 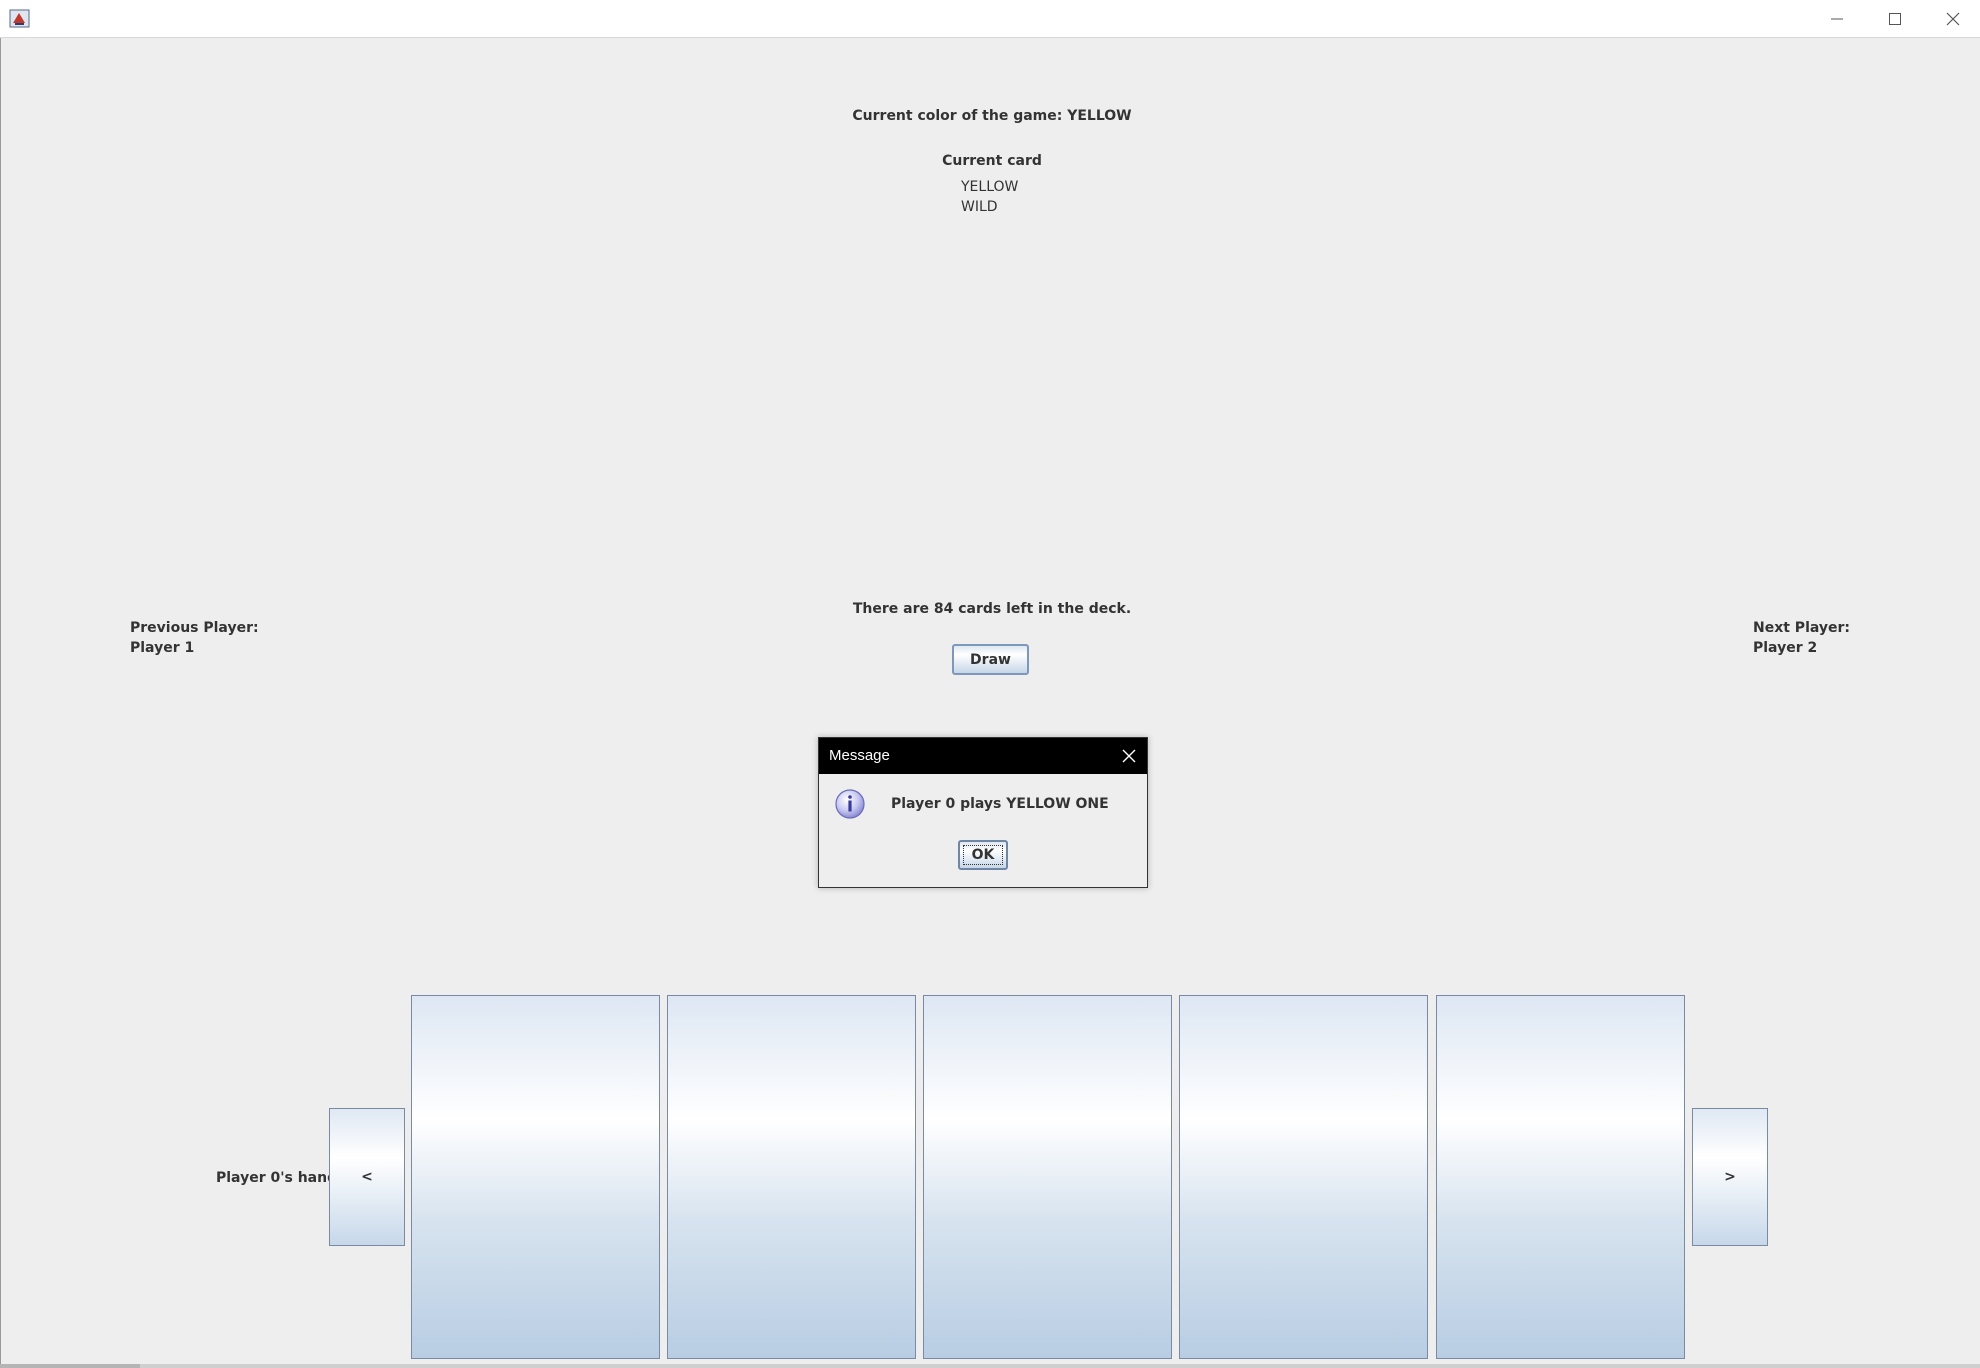 What do you see at coordinates (162, 648) in the screenshot?
I see `previous-player-name: Player 1` at bounding box center [162, 648].